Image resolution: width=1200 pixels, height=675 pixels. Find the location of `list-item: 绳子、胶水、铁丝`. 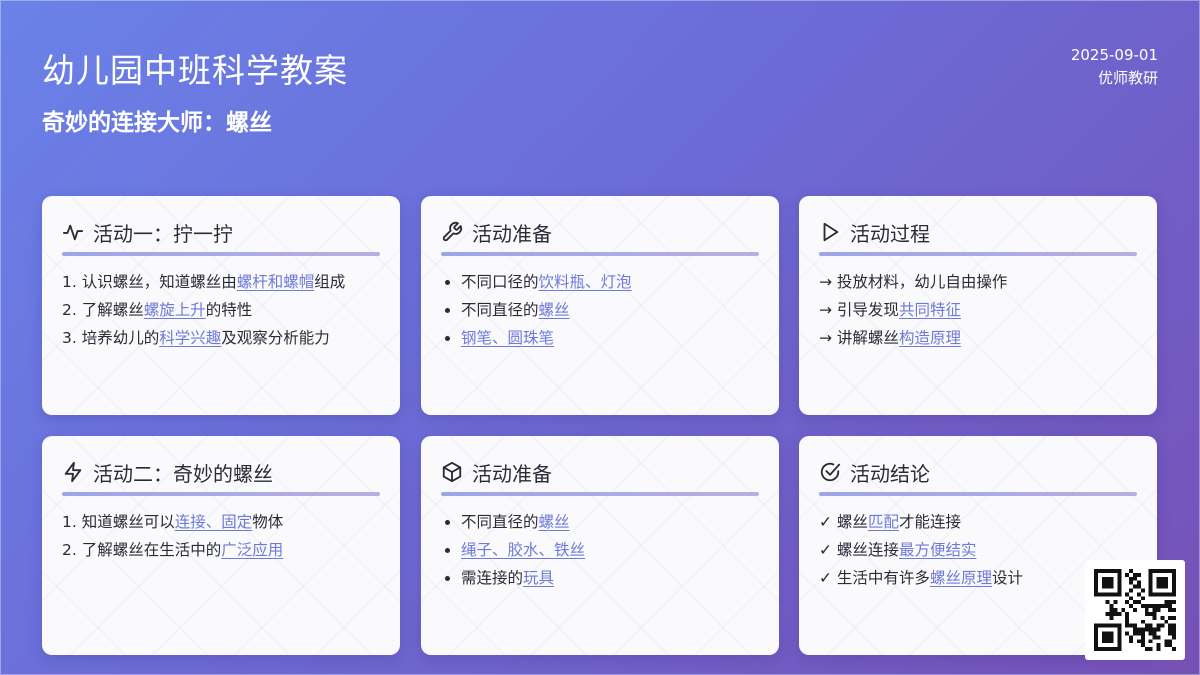

list-item: 绳子、胶水、铁丝 is located at coordinates (600, 550).